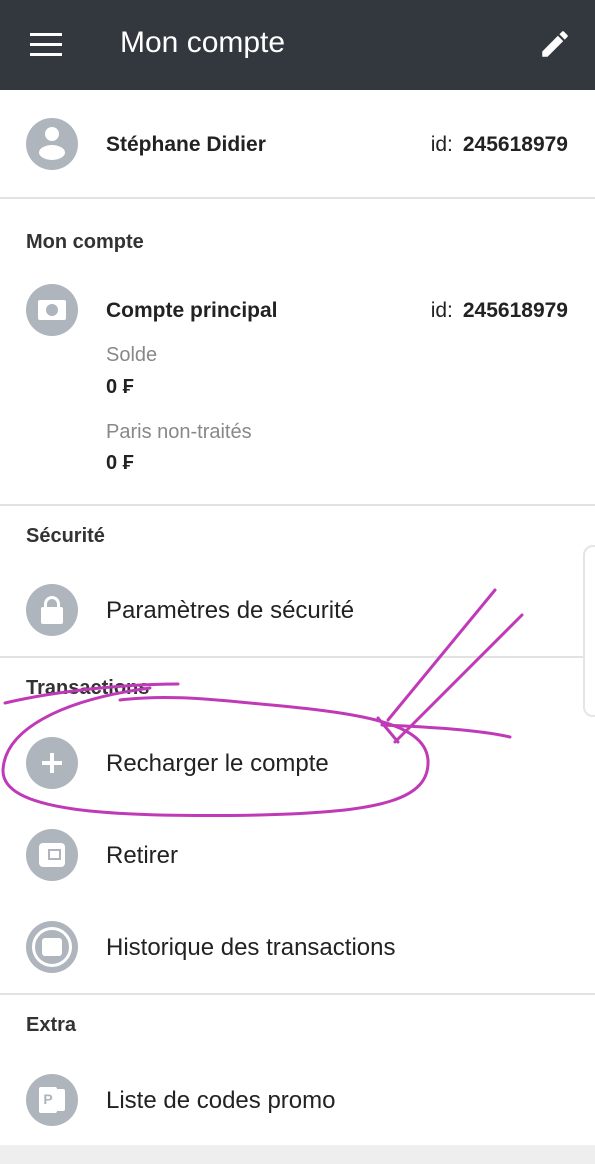 The height and width of the screenshot is (1164, 595). Describe the element at coordinates (120, 387) in the screenshot. I see `balance-value: 0 ₣` at that location.